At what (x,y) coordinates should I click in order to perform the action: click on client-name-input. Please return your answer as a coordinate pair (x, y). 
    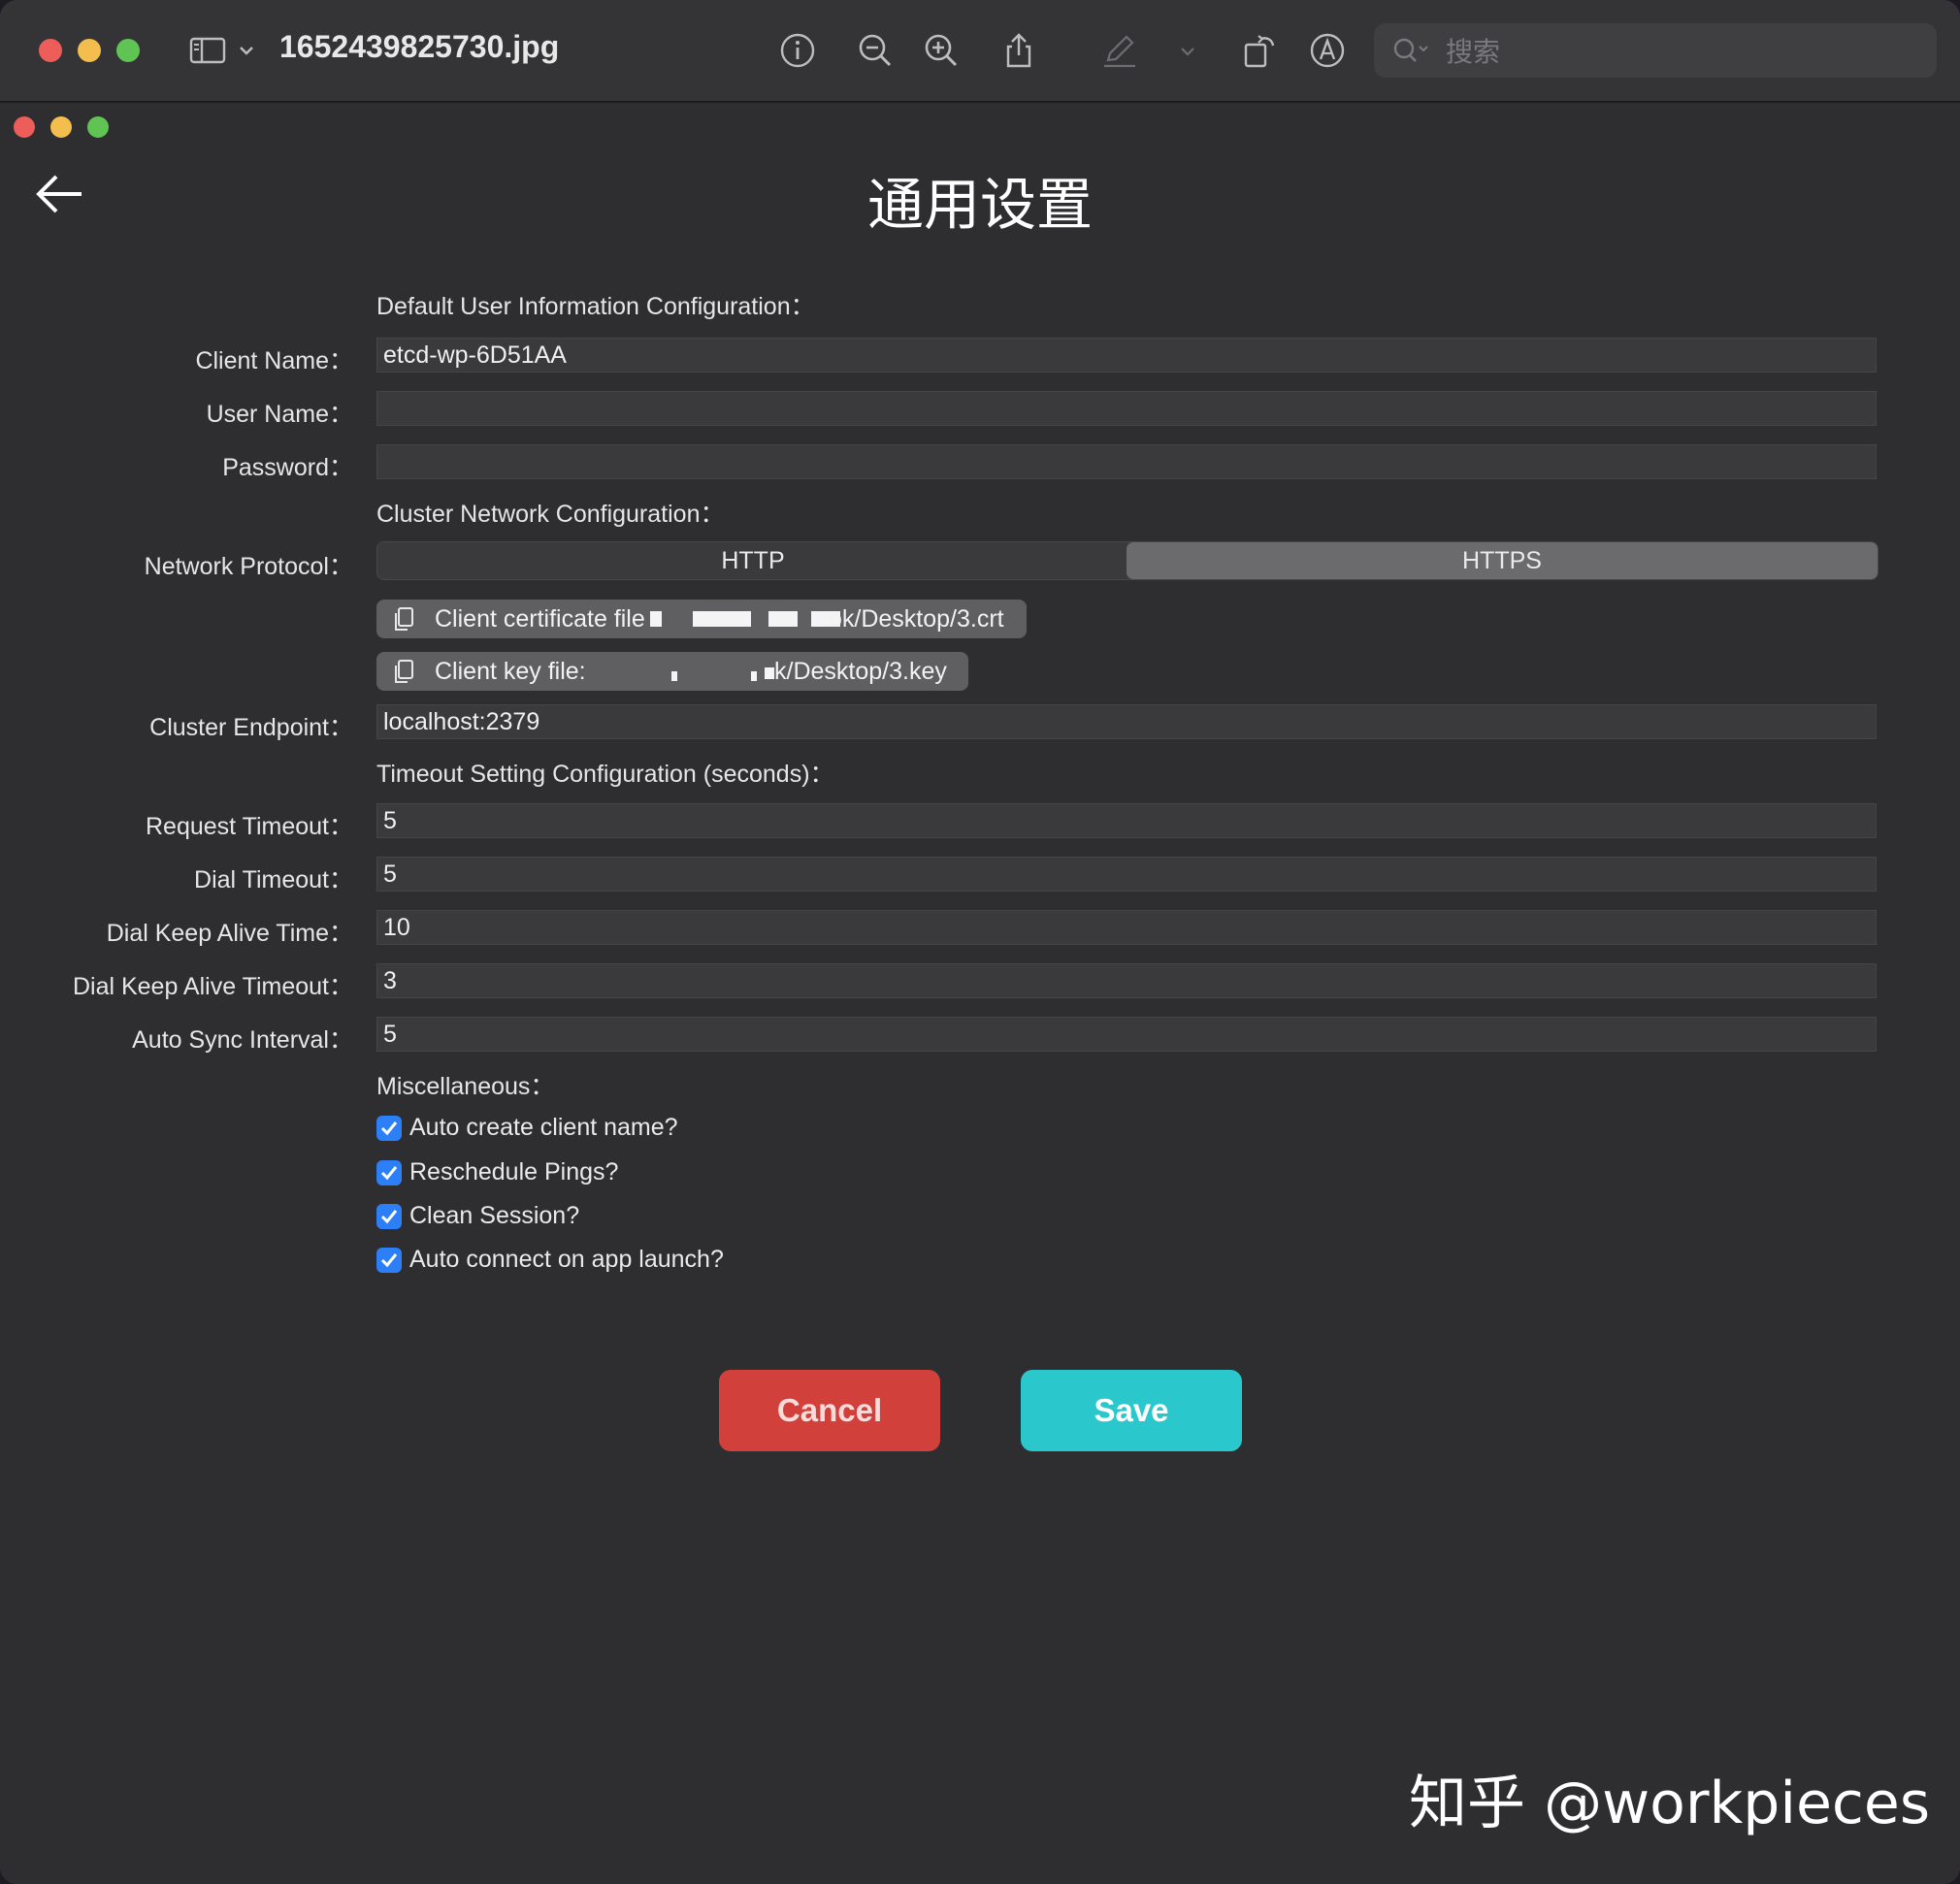
    Looking at the image, I should click on (1126, 356).